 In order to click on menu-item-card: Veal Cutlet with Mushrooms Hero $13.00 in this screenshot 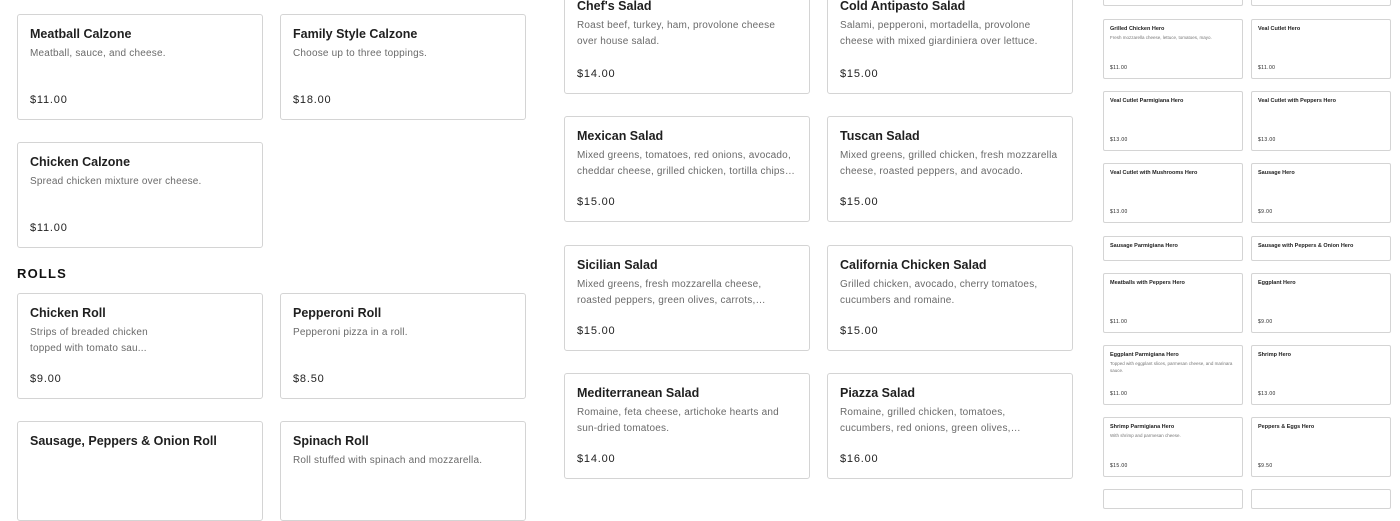, I will do `click(1173, 193)`.